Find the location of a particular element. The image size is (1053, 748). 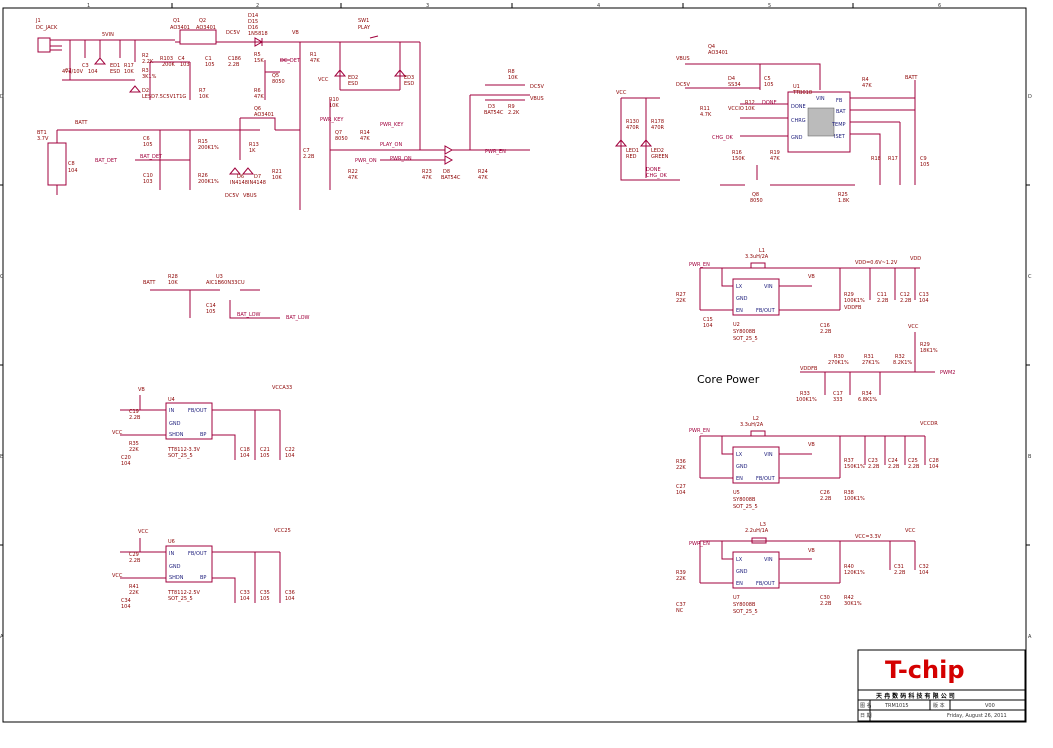

r39-value: 22K is located at coordinates (681, 579).